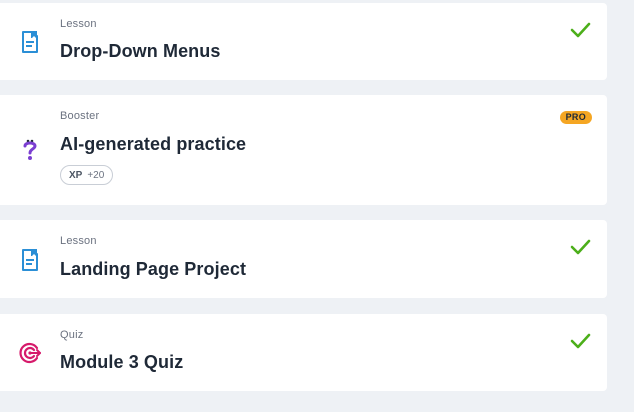 This screenshot has width=634, height=412. Describe the element at coordinates (76, 175) in the screenshot. I see `xp-label: XP` at that location.